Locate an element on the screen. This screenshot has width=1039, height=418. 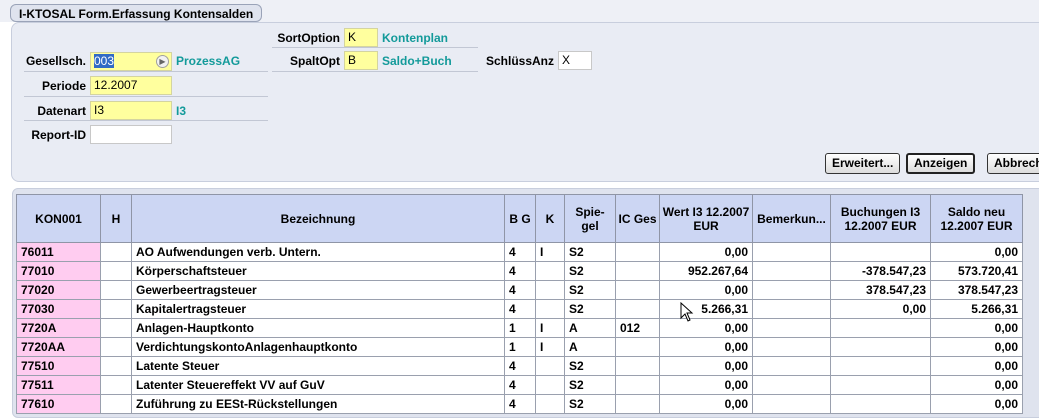
col-header-k: K is located at coordinates (550, 218).